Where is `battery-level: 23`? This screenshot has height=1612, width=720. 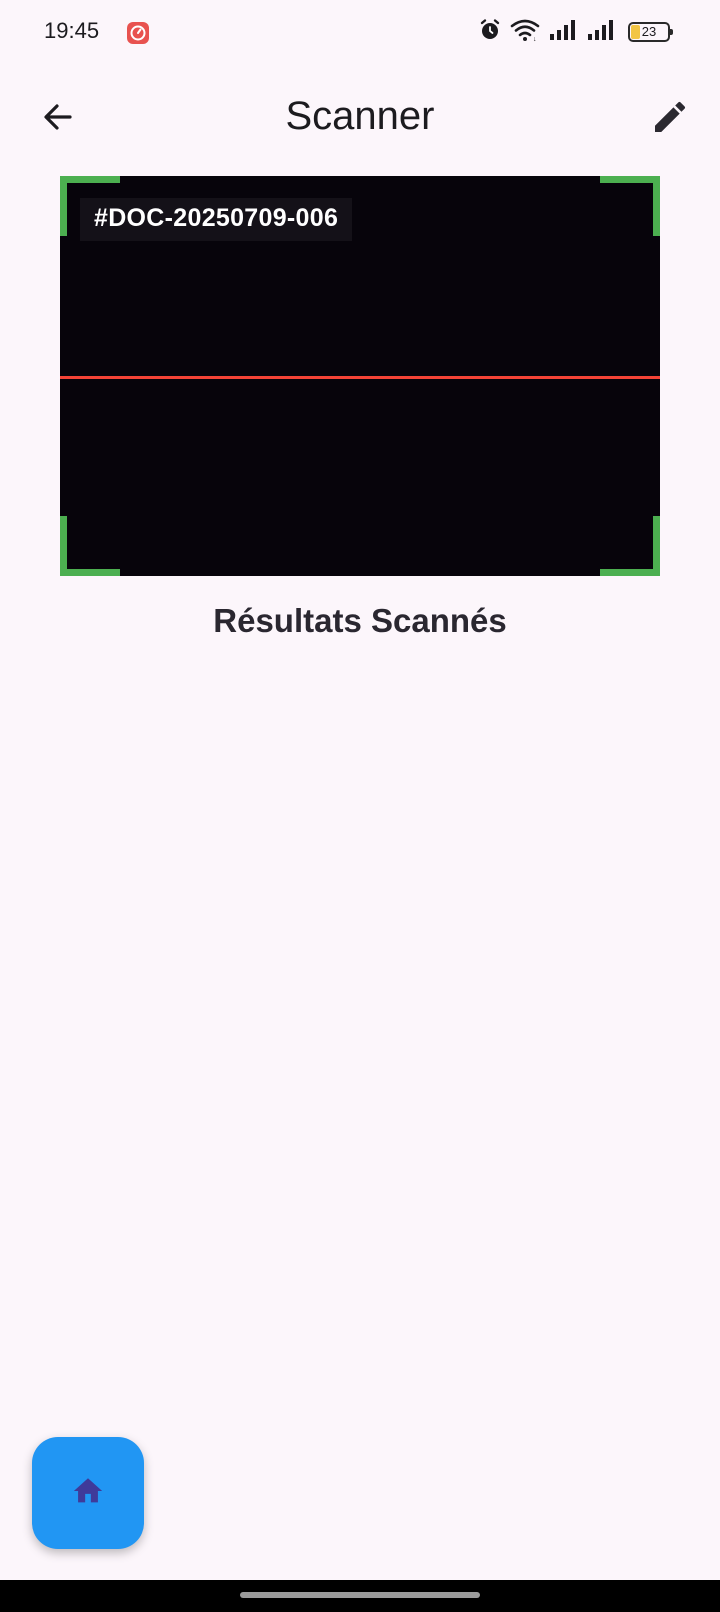 battery-level: 23 is located at coordinates (649, 31).